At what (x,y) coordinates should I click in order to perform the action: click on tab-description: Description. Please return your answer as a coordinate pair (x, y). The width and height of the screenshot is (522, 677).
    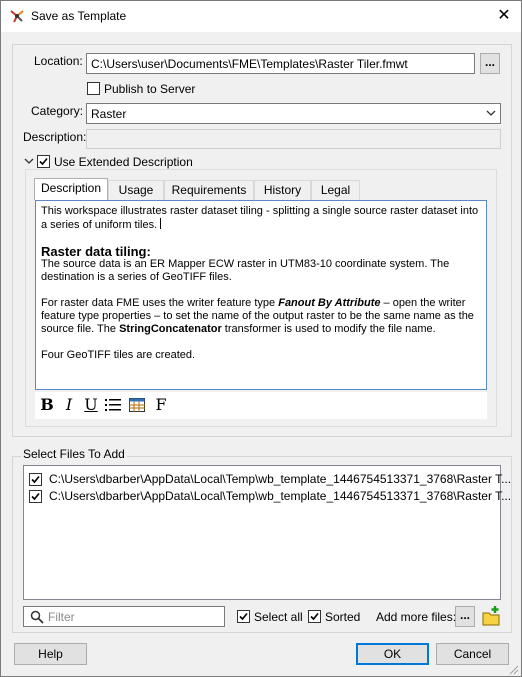
    Looking at the image, I should click on (71, 189).